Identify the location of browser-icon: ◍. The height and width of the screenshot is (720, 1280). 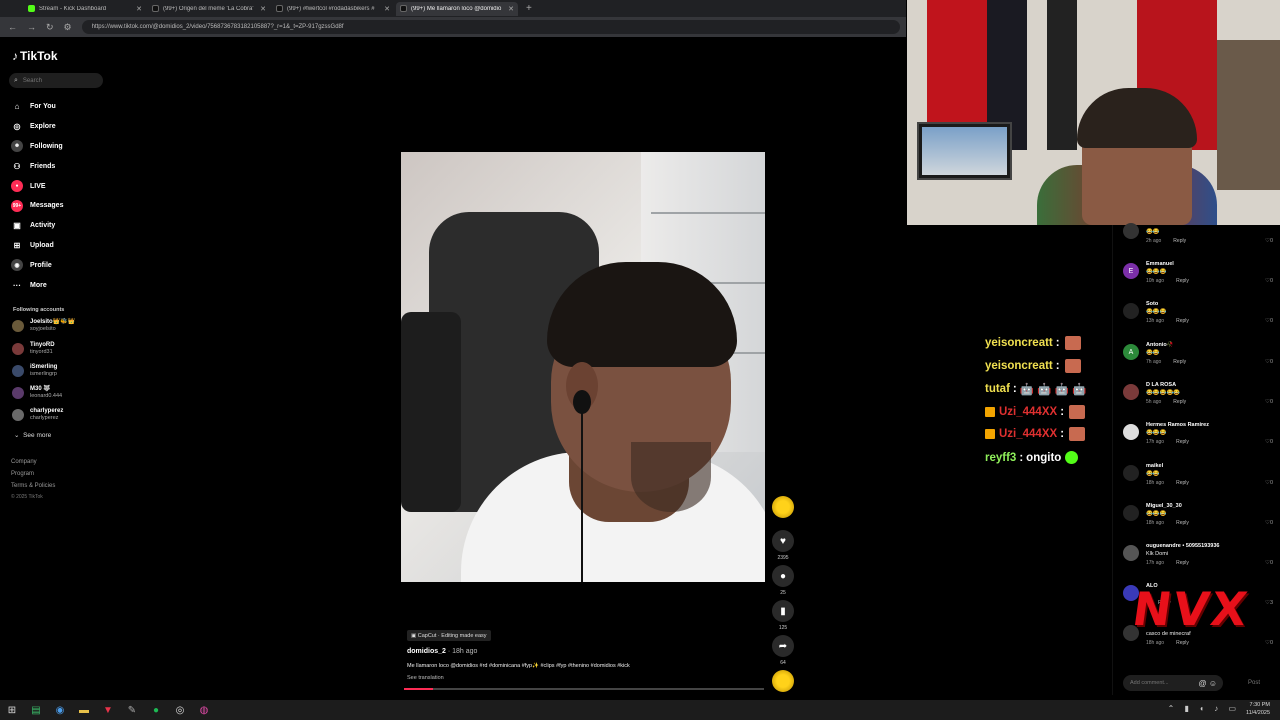
(204, 710).